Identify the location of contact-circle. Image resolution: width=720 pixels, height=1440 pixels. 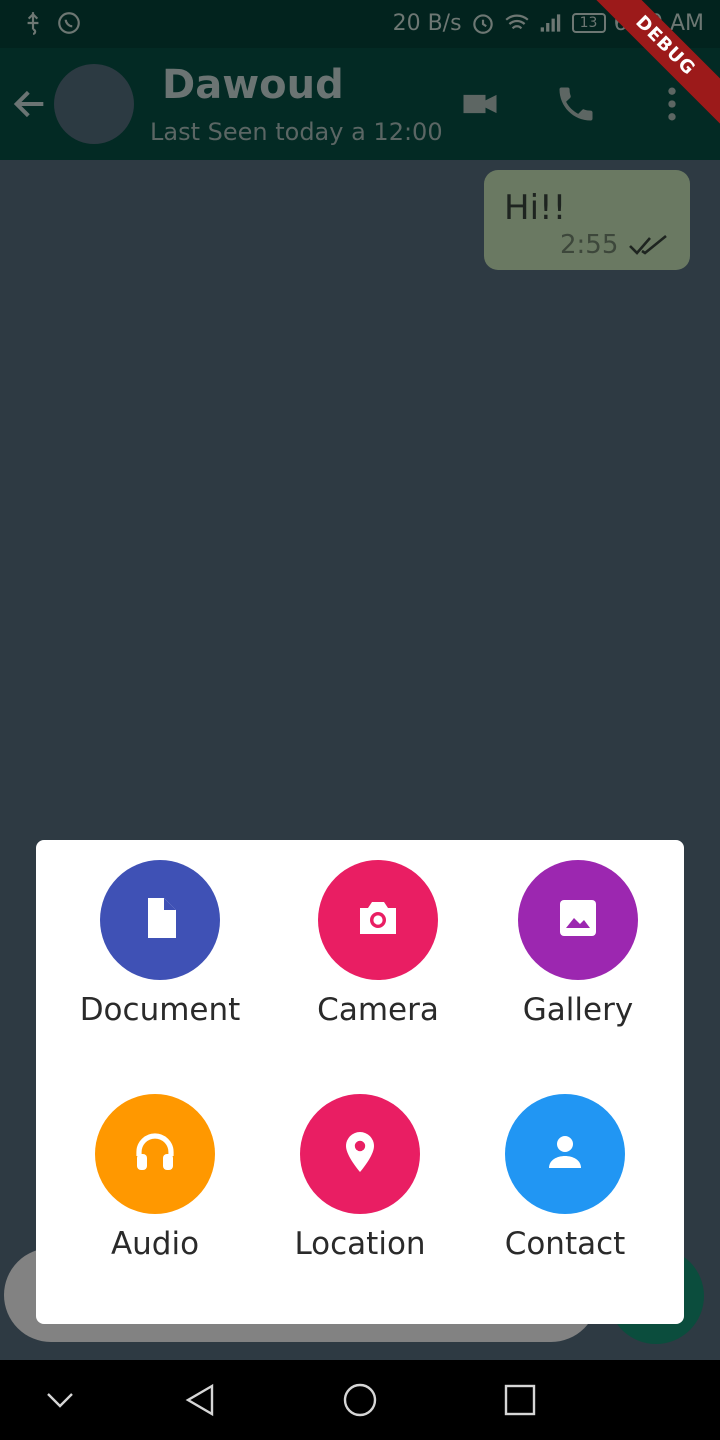
(565, 1154).